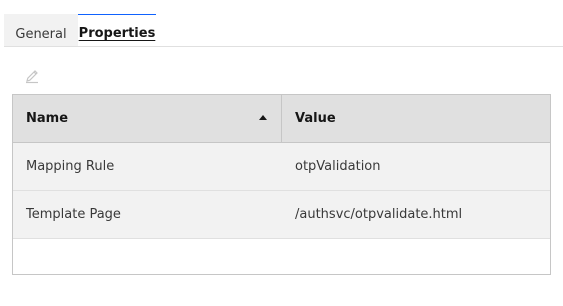  What do you see at coordinates (41, 34) in the screenshot?
I see `tab-general-label: General` at bounding box center [41, 34].